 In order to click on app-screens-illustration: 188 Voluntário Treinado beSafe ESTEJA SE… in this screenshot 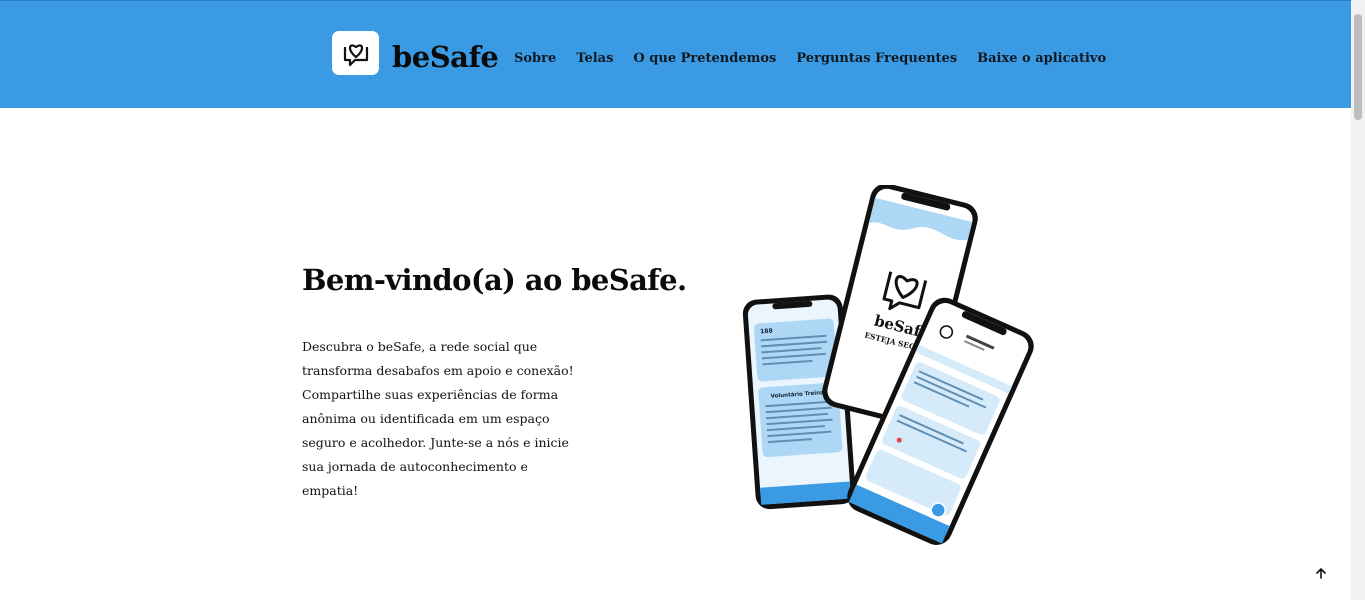, I will do `click(888, 365)`.